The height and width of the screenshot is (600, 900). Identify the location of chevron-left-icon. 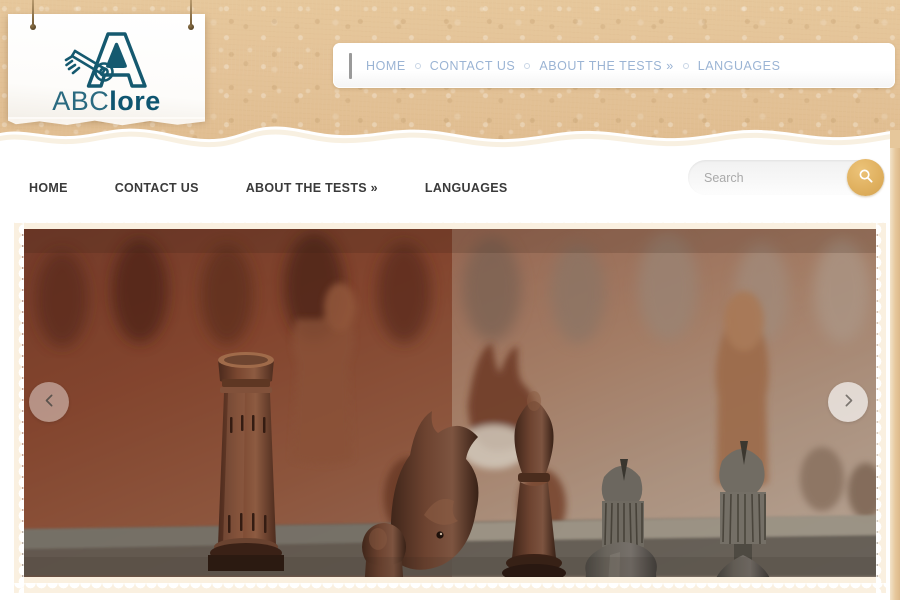
(49, 402).